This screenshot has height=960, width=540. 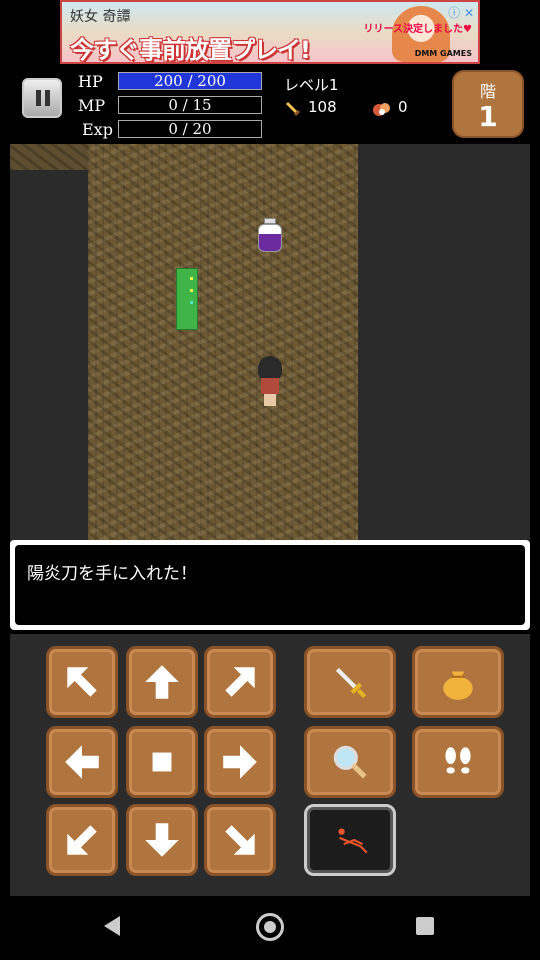 I want to click on ad-headline: 今すぐ事前放置プレイ!, so click(x=190, y=50).